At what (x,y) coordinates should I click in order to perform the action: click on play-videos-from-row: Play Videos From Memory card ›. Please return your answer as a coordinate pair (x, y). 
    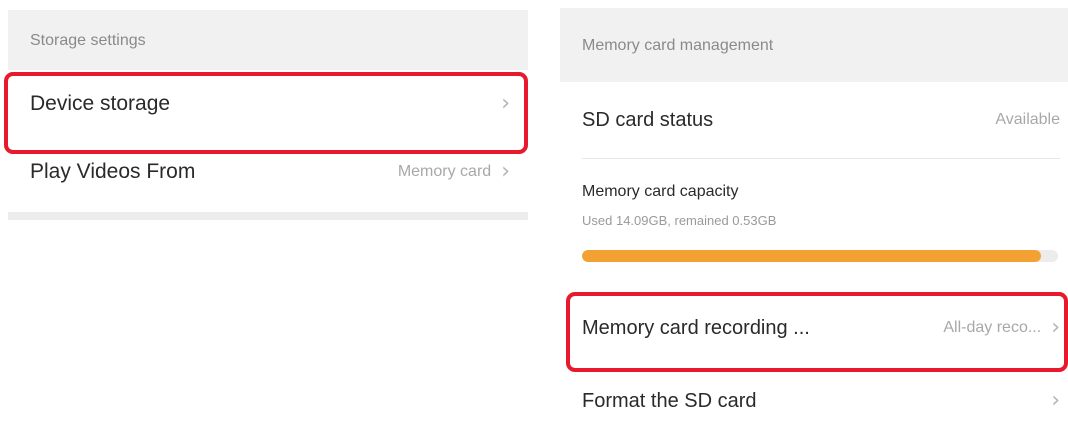
    Looking at the image, I should click on (268, 172).